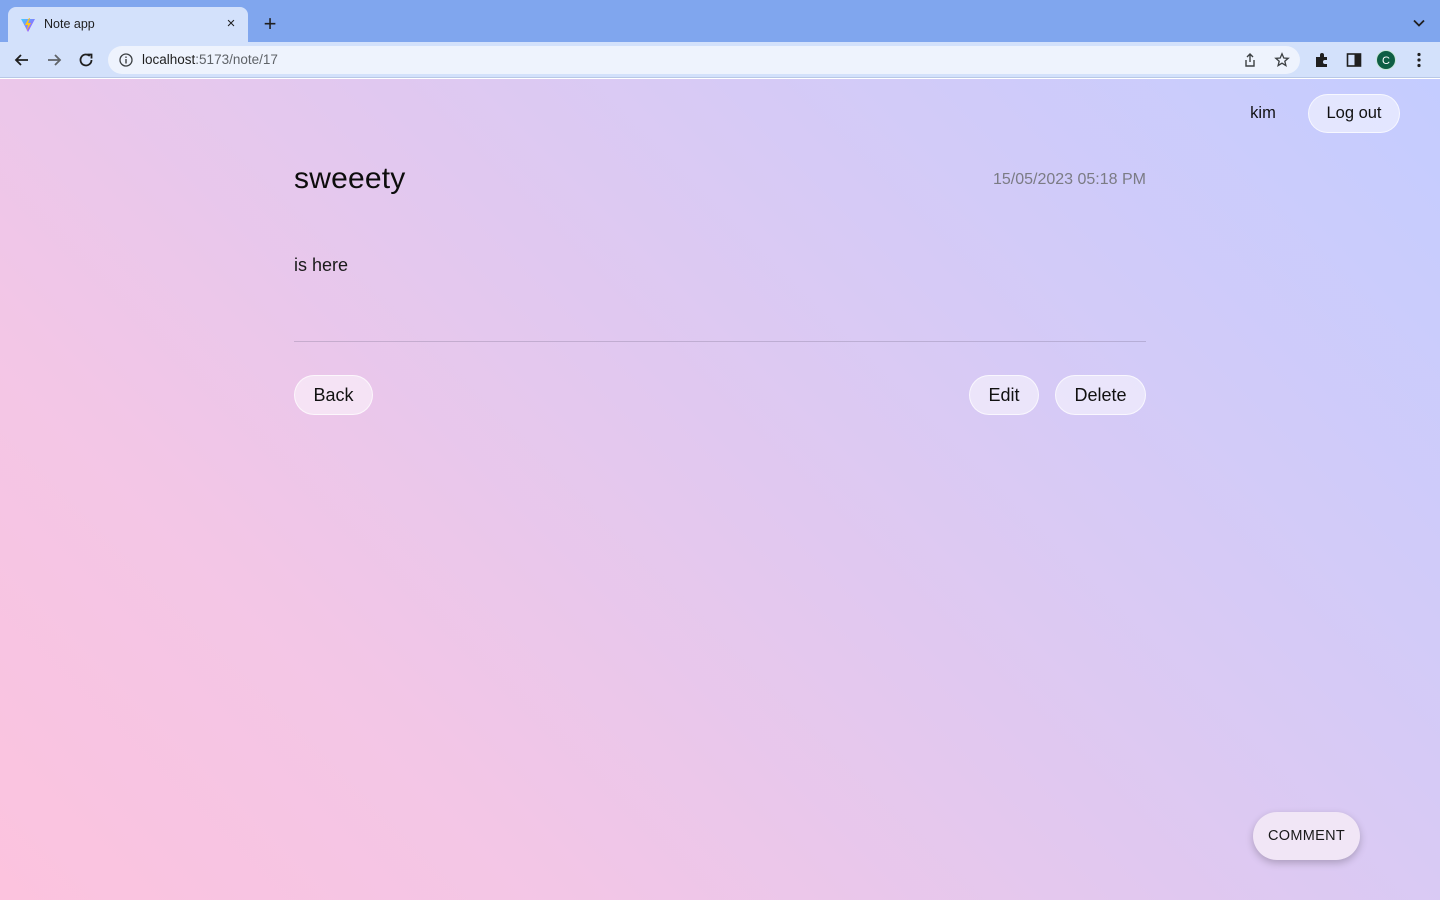 The image size is (1440, 900). What do you see at coordinates (1386, 60) in the screenshot?
I see `profile-avatar: C` at bounding box center [1386, 60].